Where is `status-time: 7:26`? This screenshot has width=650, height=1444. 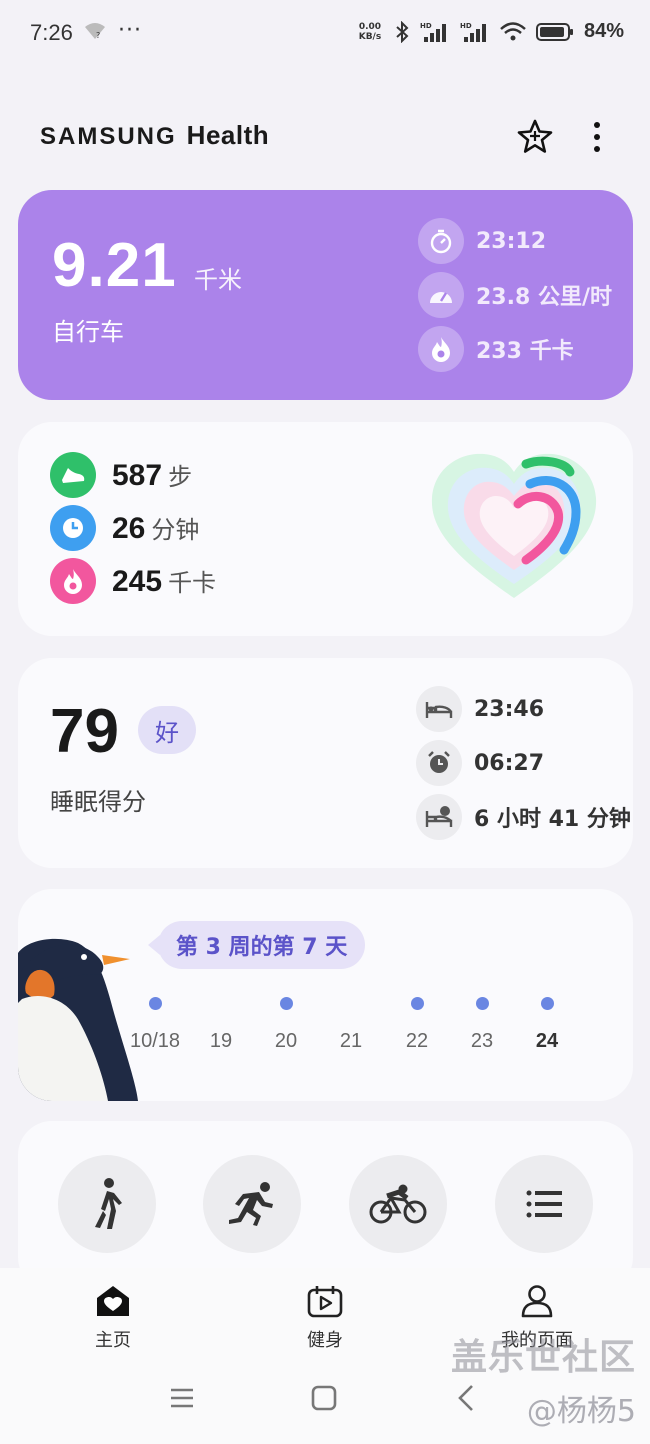 status-time: 7:26 is located at coordinates (51, 32).